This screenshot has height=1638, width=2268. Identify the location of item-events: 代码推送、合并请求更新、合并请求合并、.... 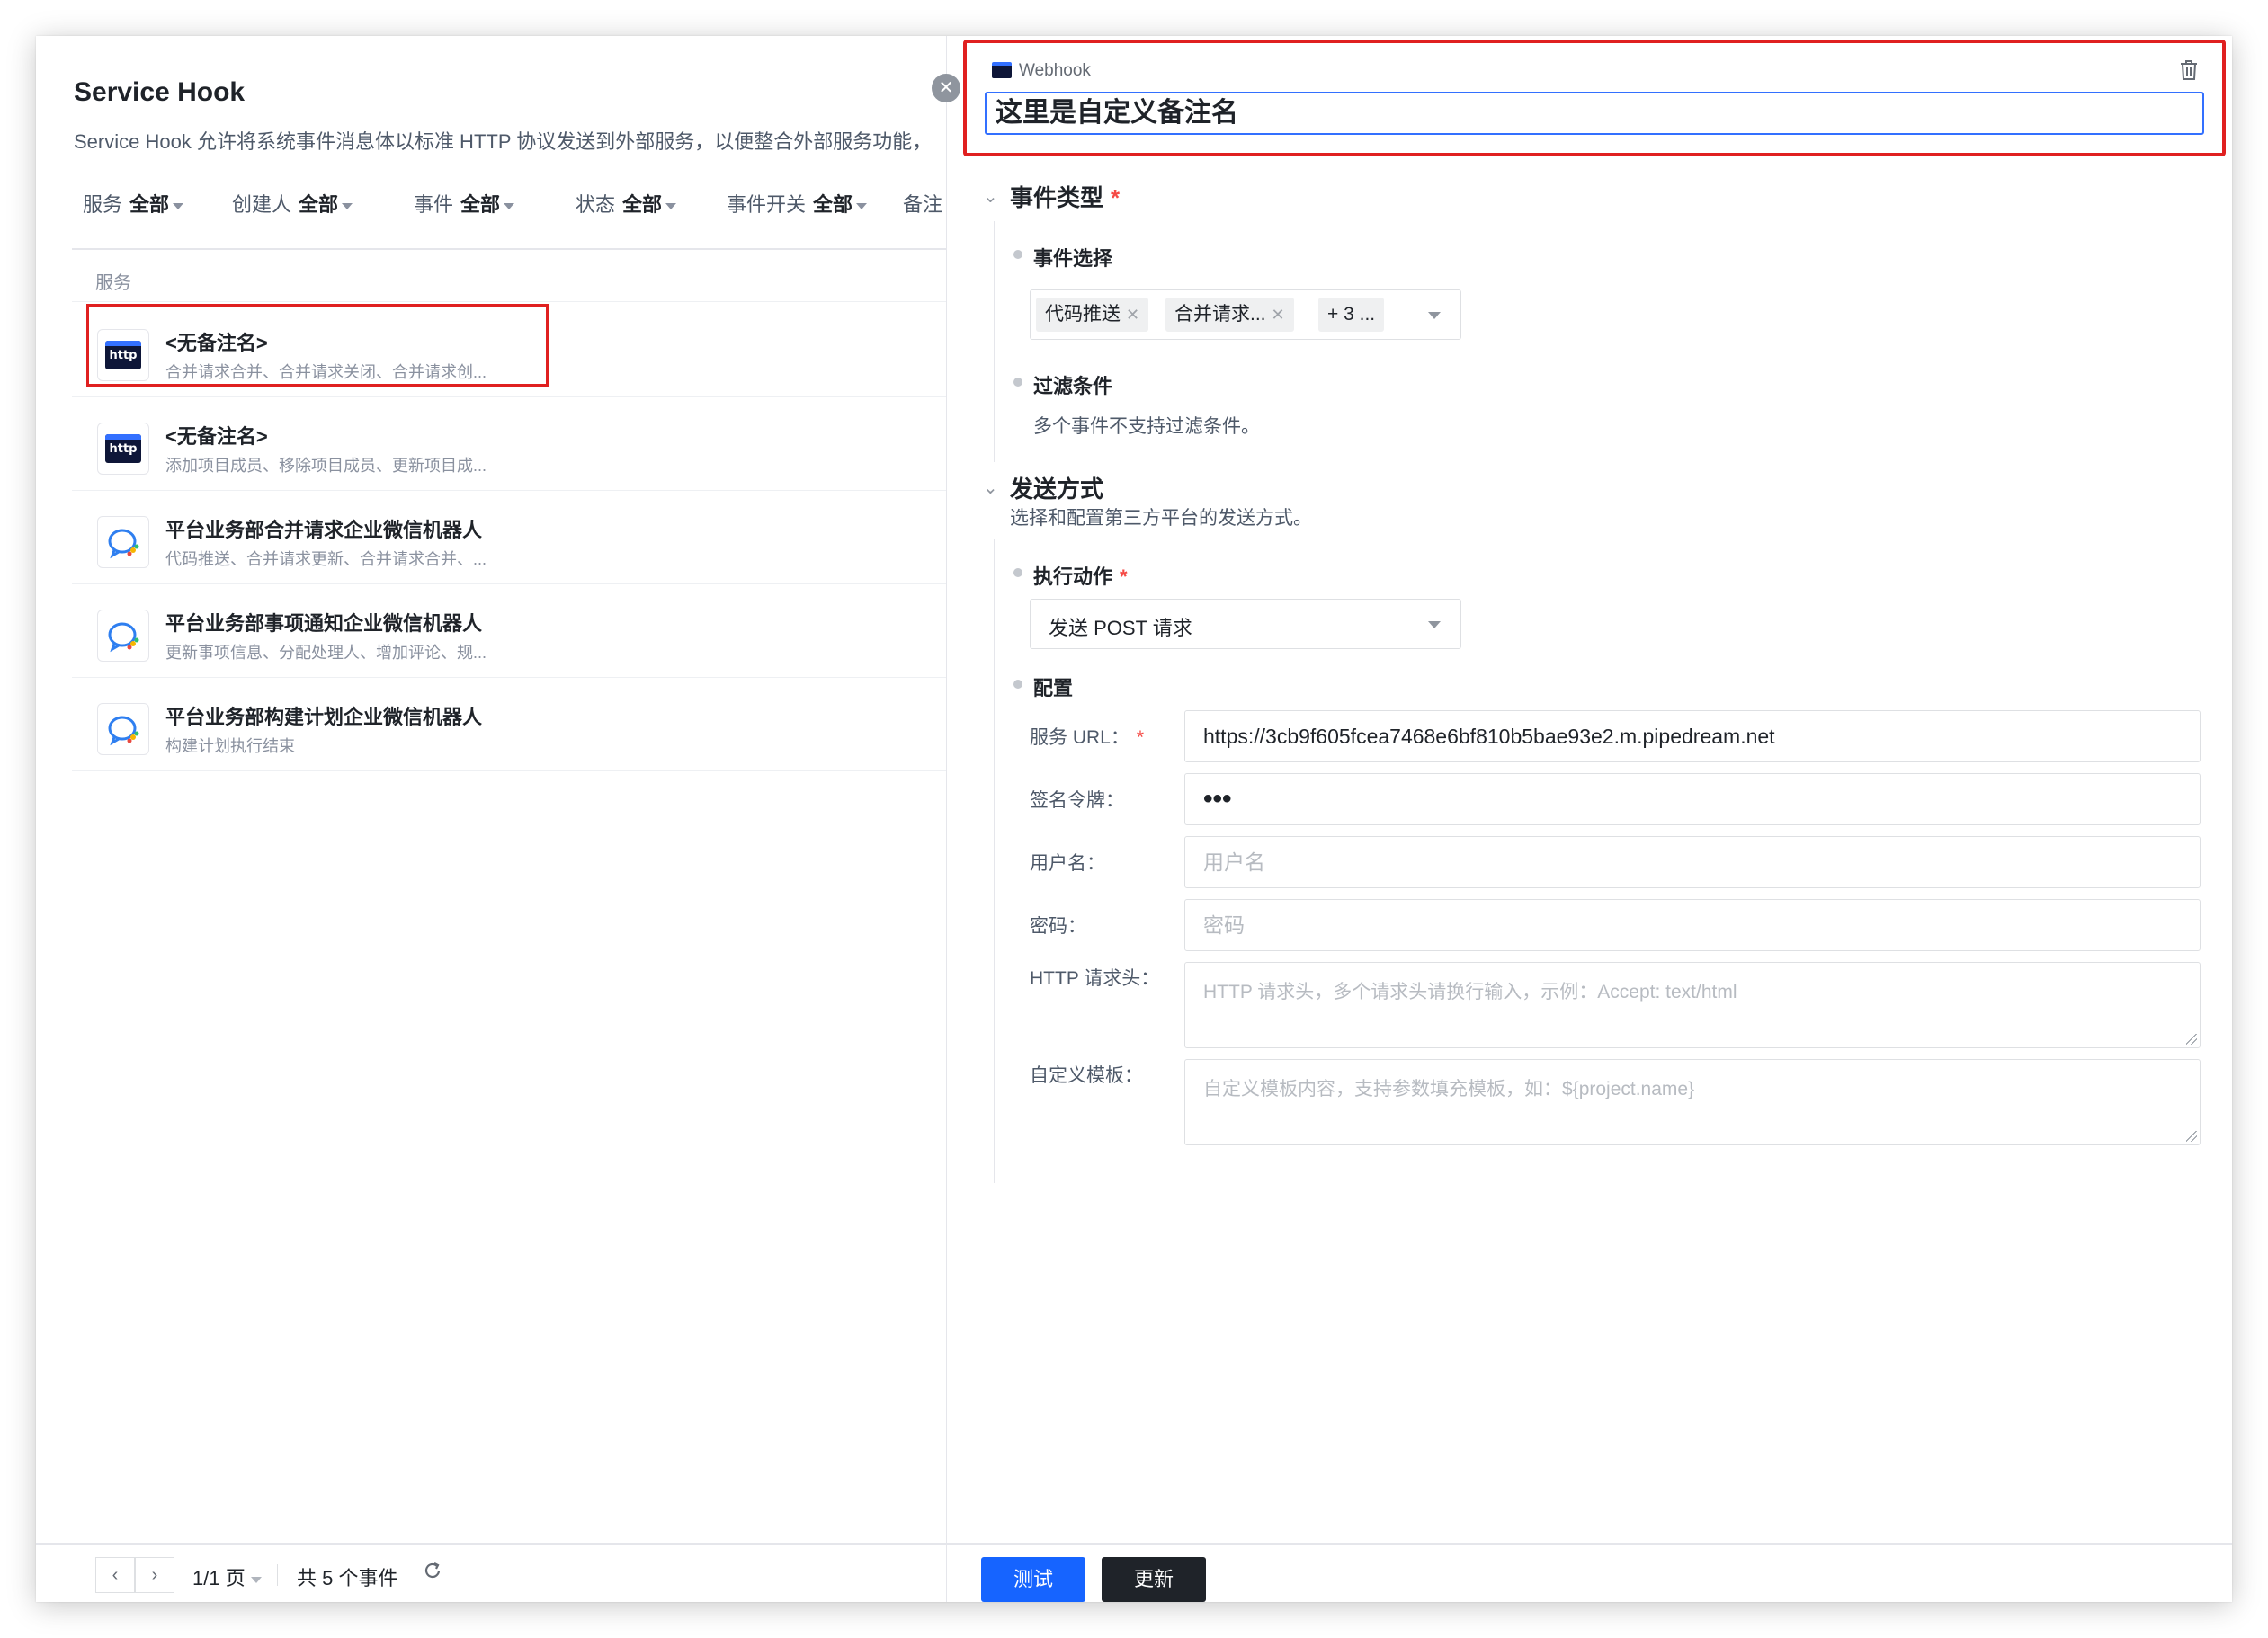
(326, 559).